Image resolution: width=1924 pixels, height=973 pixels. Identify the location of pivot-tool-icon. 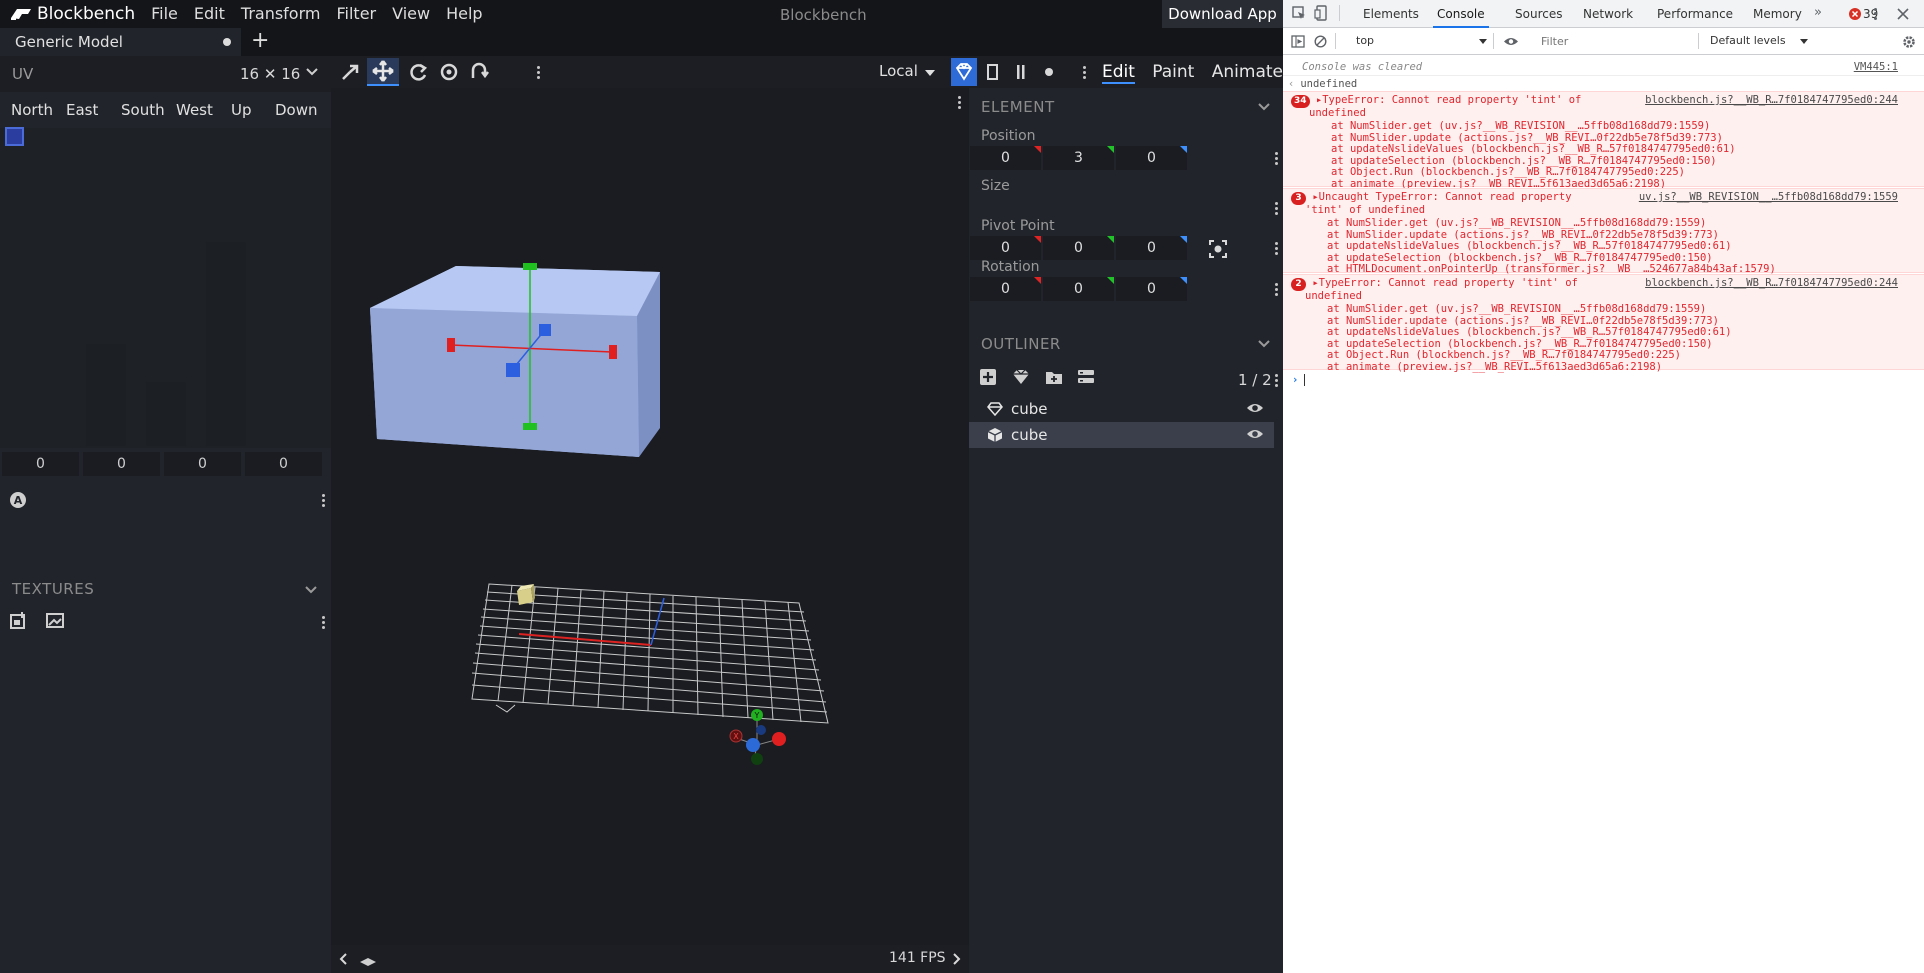
(449, 72).